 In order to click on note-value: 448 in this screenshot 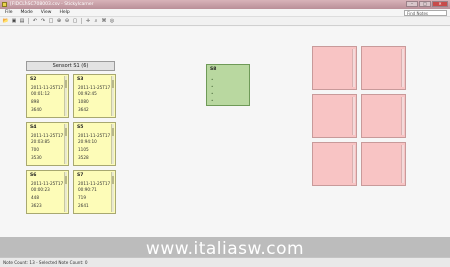, I will do `click(35, 197)`.